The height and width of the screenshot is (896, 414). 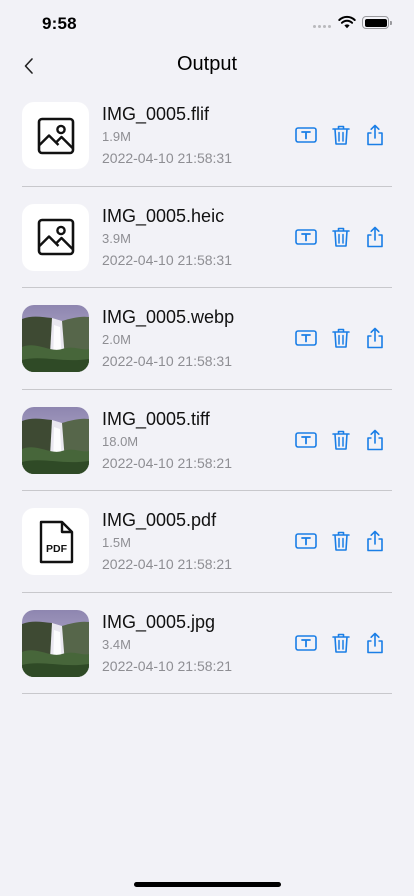 What do you see at coordinates (57, 549) in the screenshot?
I see `pdf-label: PDF` at bounding box center [57, 549].